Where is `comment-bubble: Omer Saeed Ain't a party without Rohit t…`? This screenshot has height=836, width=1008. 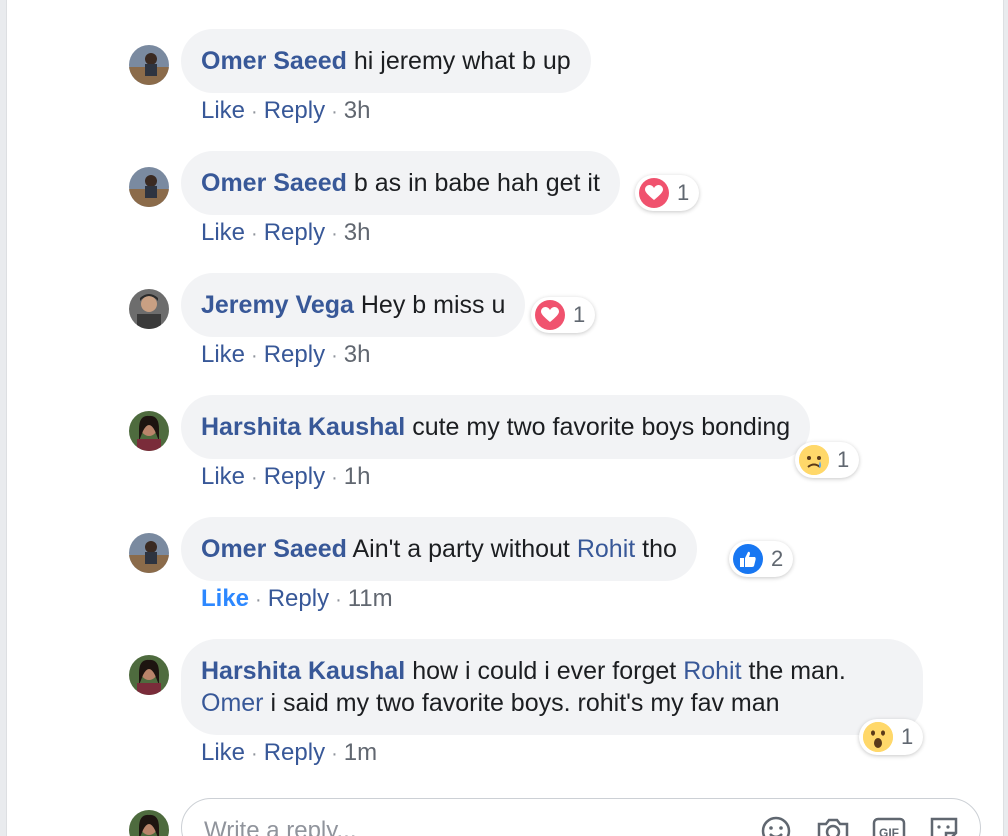 comment-bubble: Omer Saeed Ain't a party without Rohit t… is located at coordinates (439, 549).